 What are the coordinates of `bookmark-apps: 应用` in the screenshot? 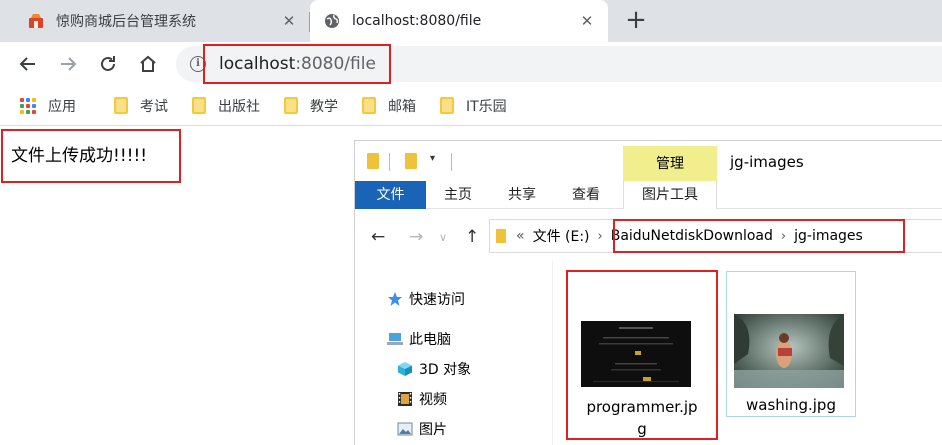 It's located at (48, 106).